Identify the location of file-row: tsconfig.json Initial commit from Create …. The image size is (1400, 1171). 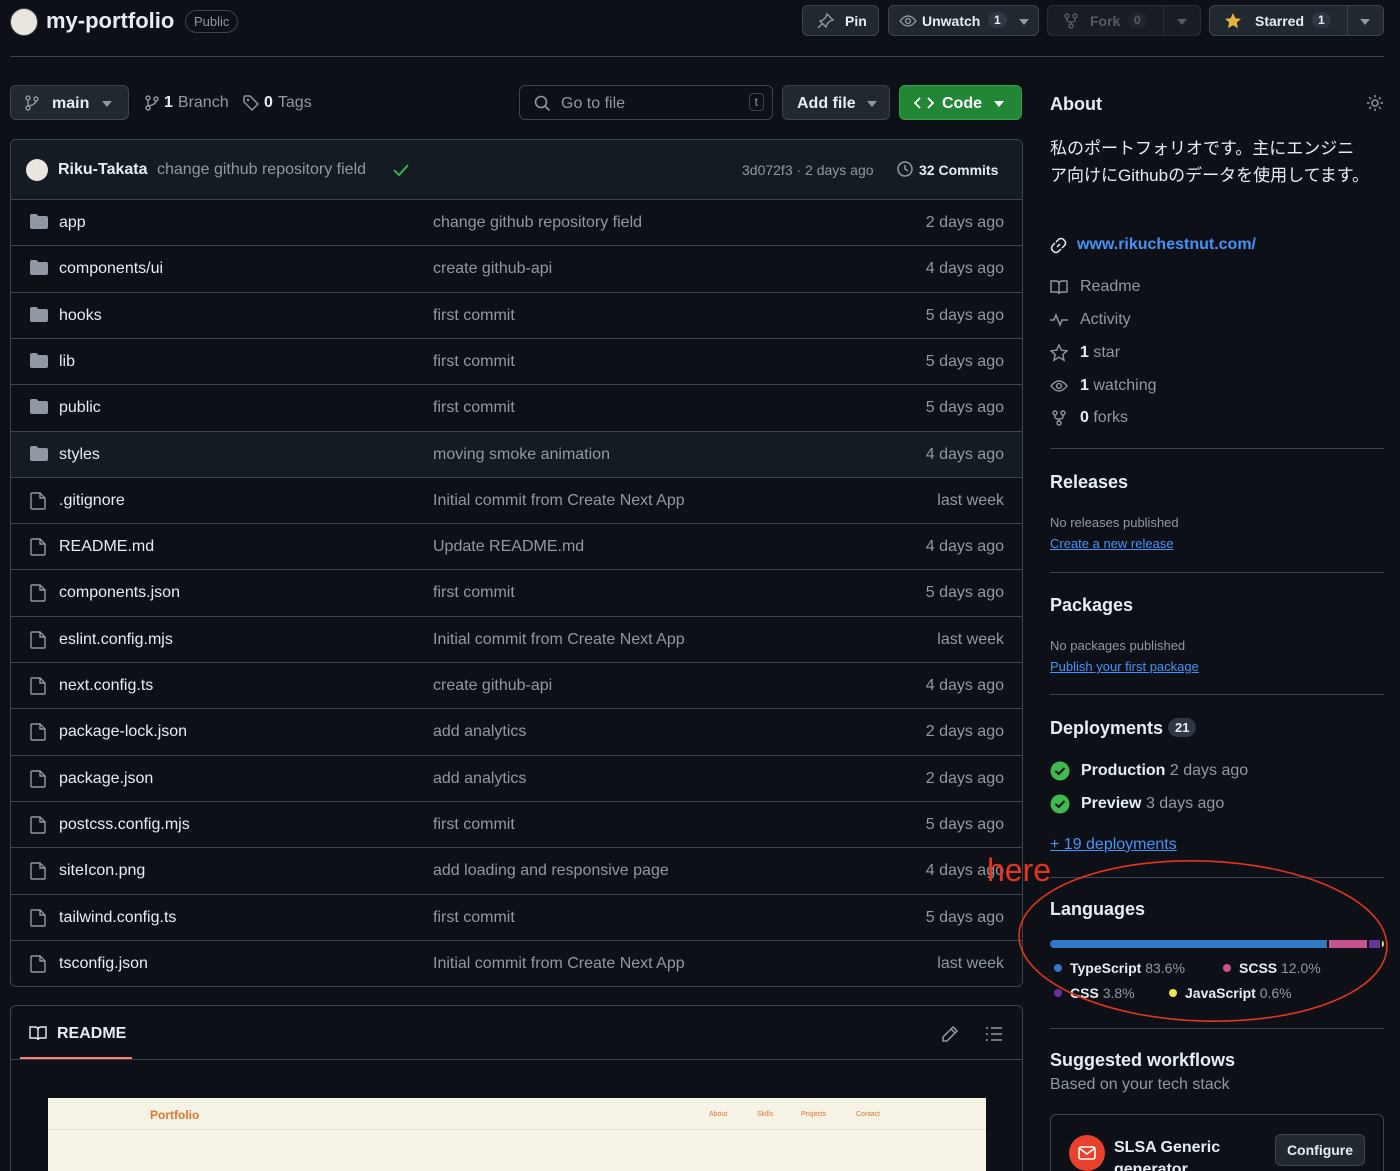
(516, 962).